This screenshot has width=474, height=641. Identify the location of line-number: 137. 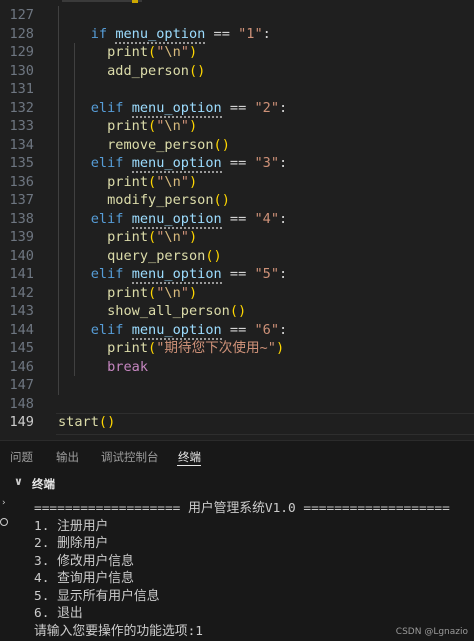
(21, 200).